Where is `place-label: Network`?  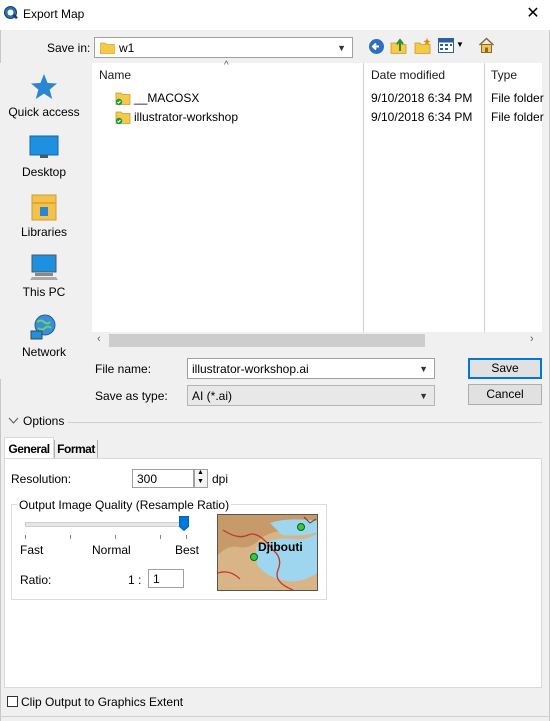 place-label: Network is located at coordinates (43, 352).